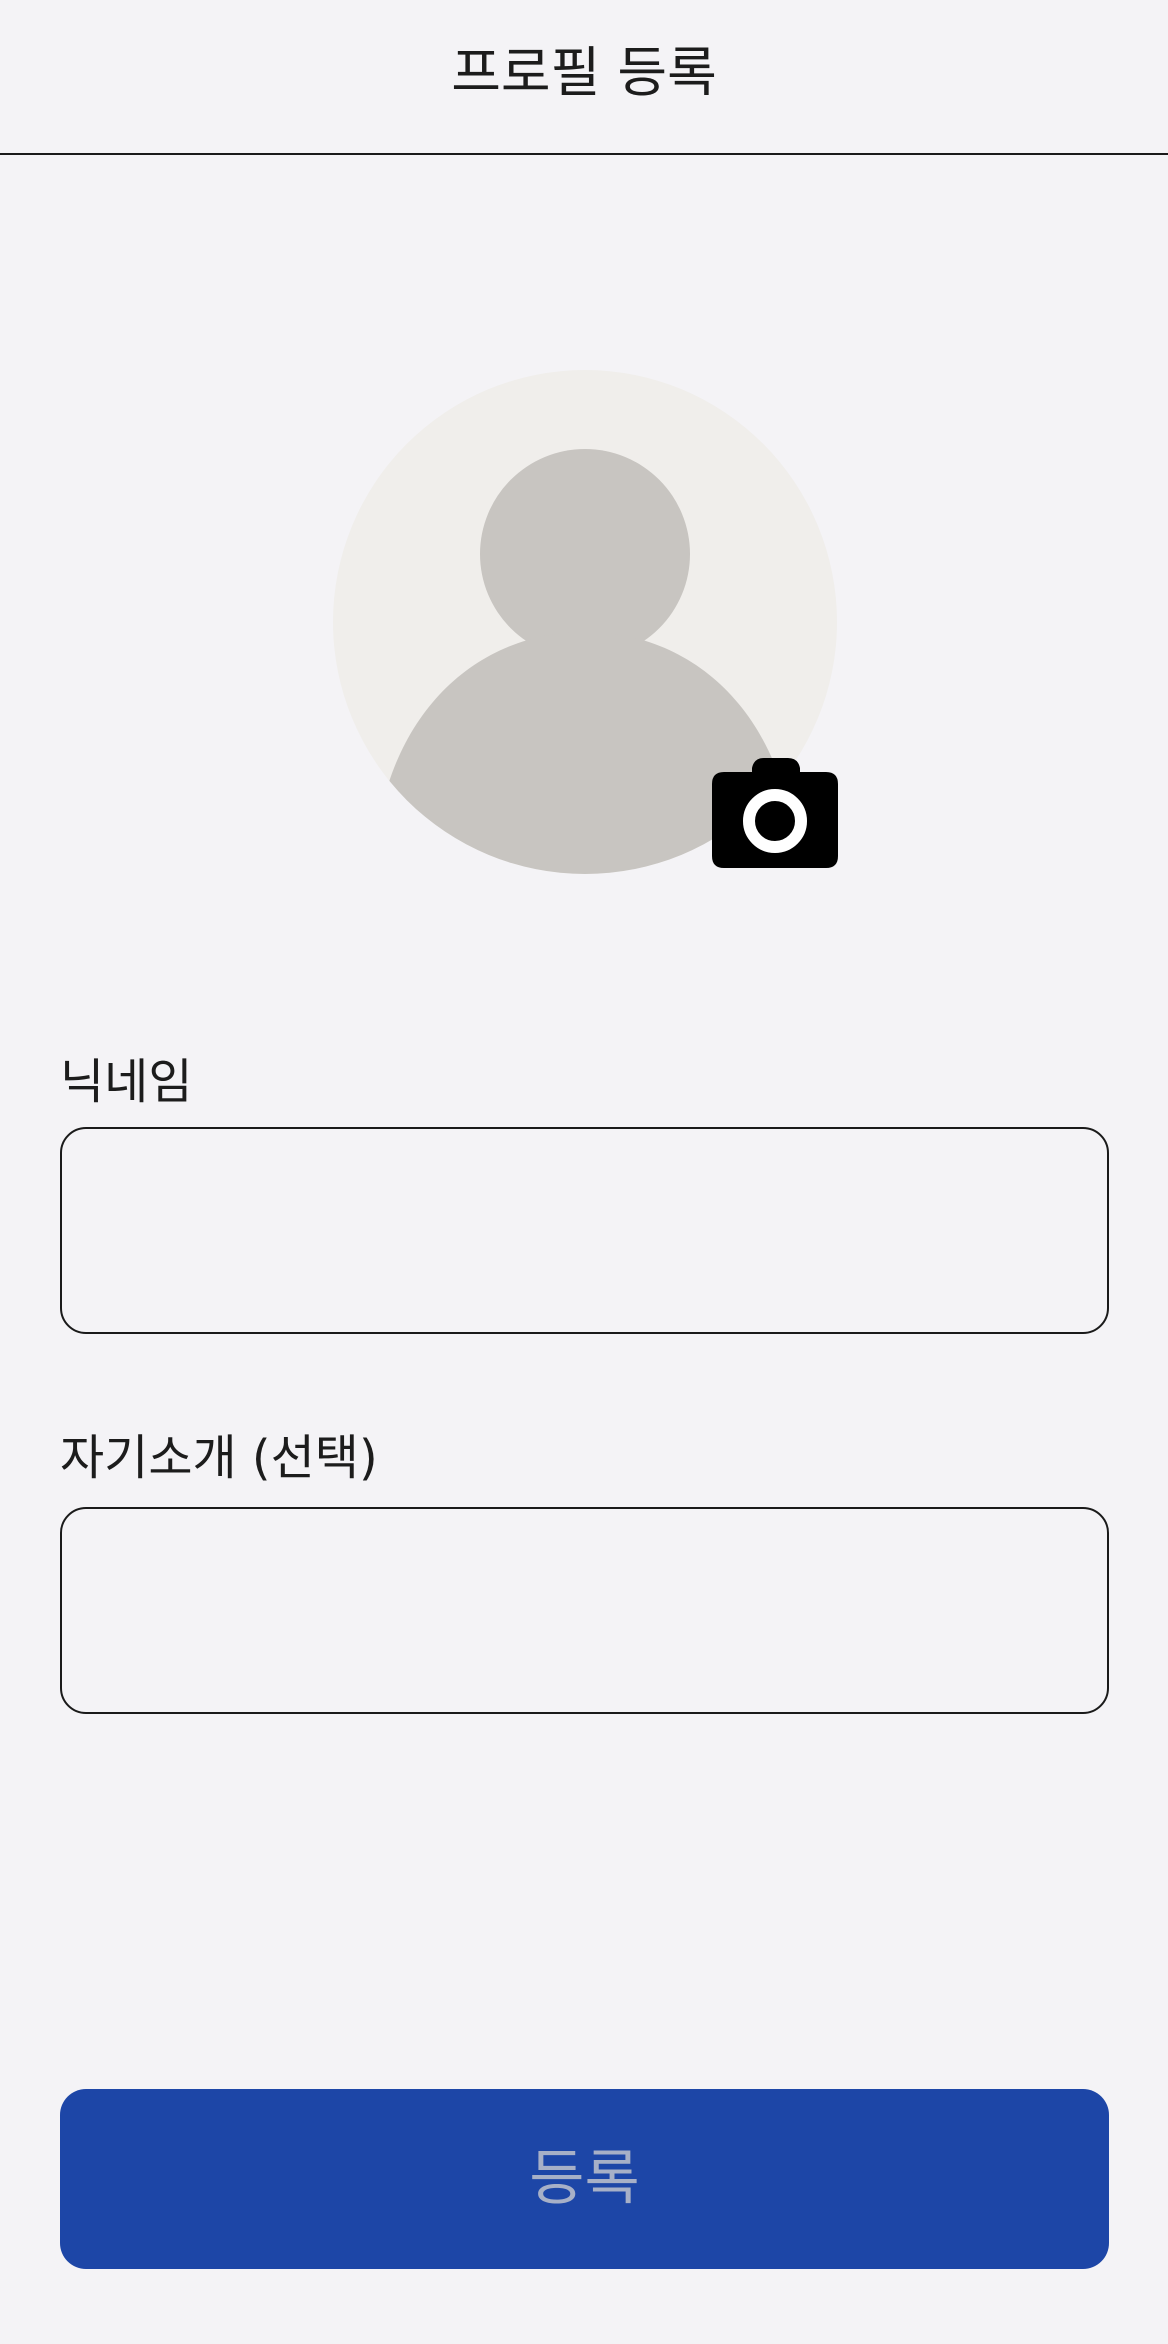  I want to click on page-title: 프로필 등록, so click(584, 72).